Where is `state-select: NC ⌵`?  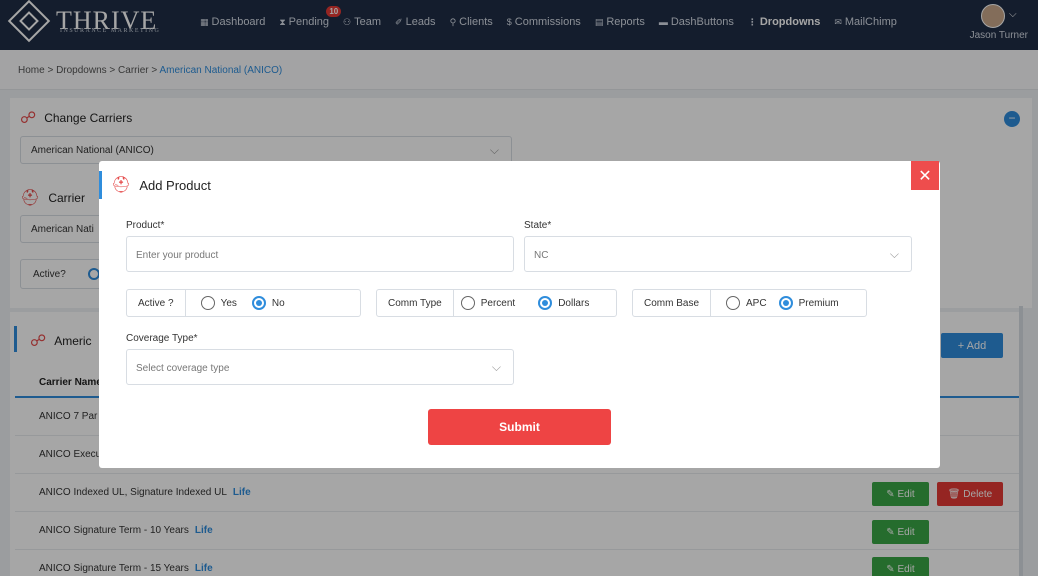 state-select: NC ⌵ is located at coordinates (718, 254).